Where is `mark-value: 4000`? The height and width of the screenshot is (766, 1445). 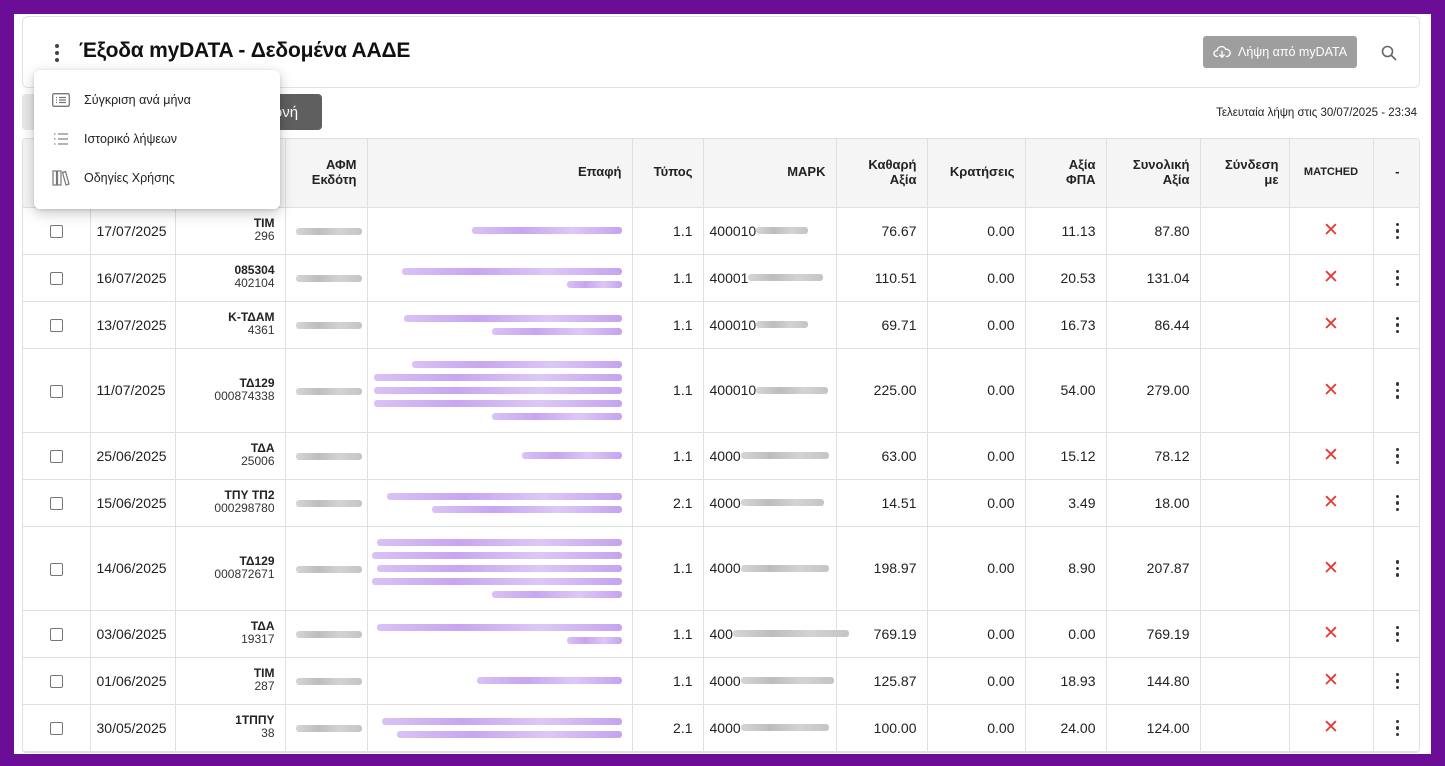 mark-value: 4000 is located at coordinates (769, 728).